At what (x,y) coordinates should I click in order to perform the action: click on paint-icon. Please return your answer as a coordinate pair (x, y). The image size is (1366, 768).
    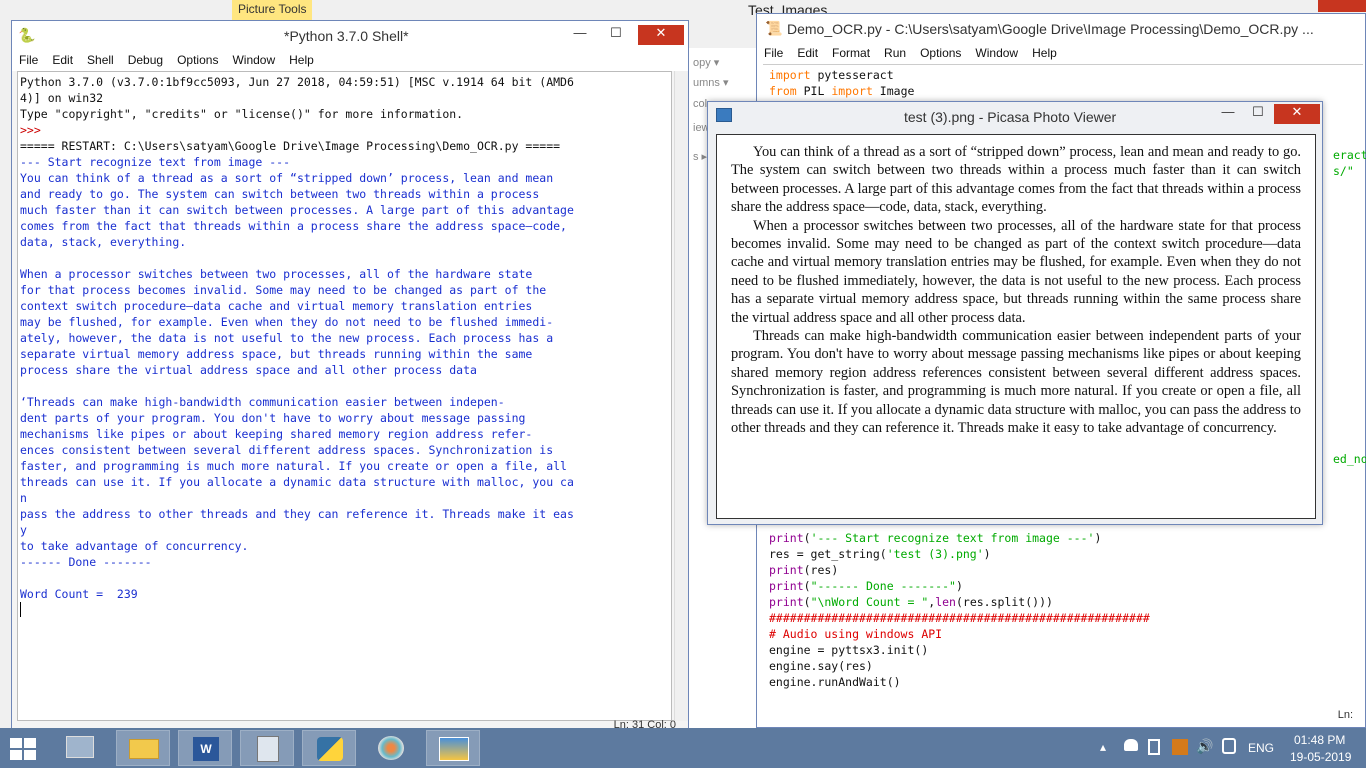
    Looking at the image, I should click on (391, 748).